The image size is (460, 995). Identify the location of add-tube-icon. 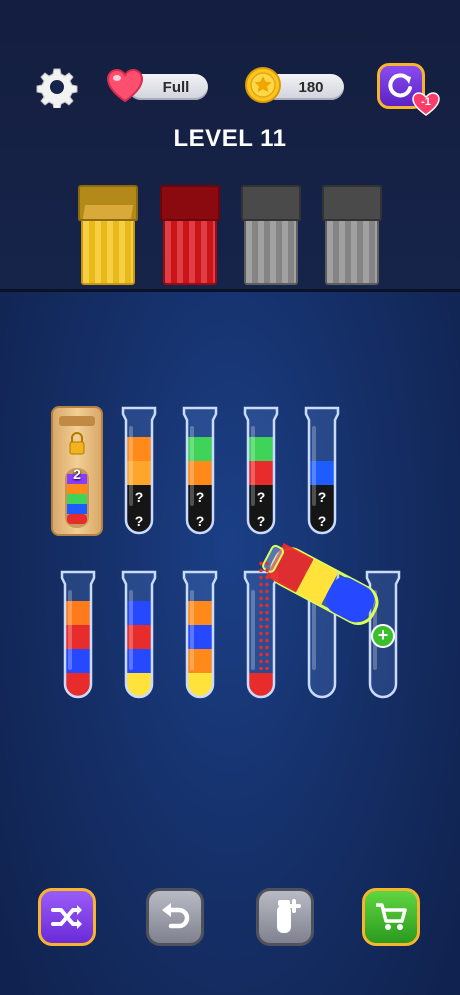
(289, 916).